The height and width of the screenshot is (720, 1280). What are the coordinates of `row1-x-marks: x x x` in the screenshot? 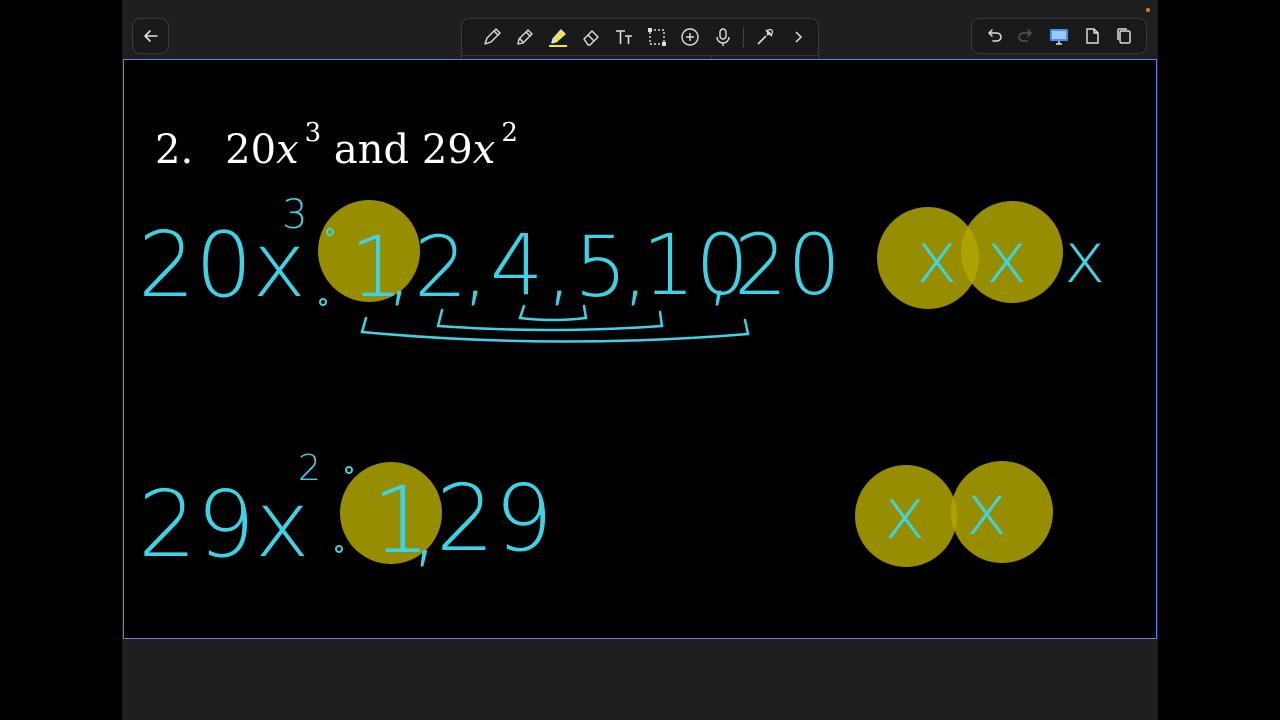 It's located at (1010, 258).